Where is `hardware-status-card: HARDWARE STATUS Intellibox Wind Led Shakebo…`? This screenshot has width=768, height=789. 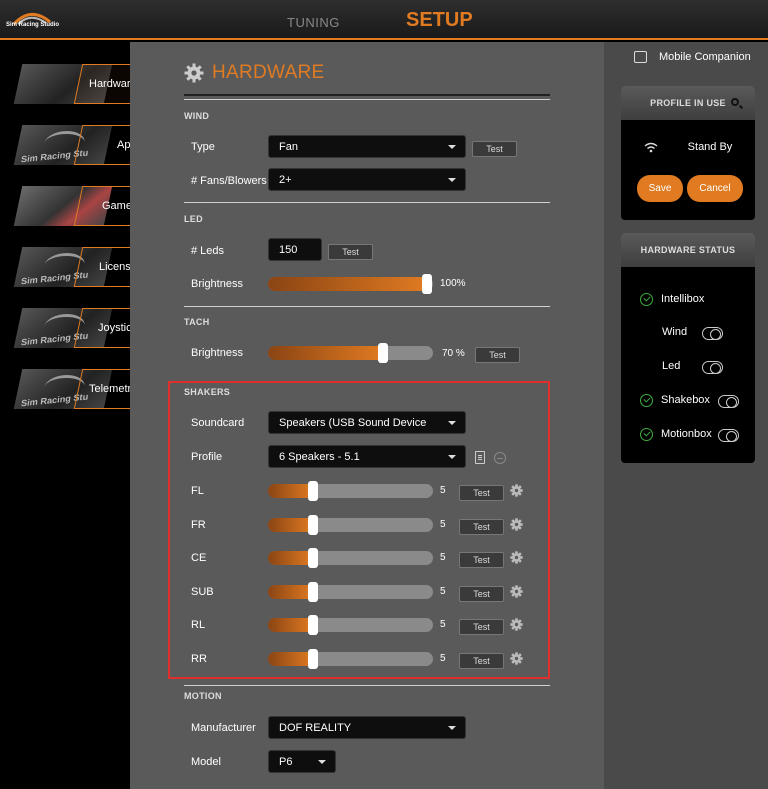
hardware-status-card: HARDWARE STATUS Intellibox Wind Led Shakebo… is located at coordinates (688, 348).